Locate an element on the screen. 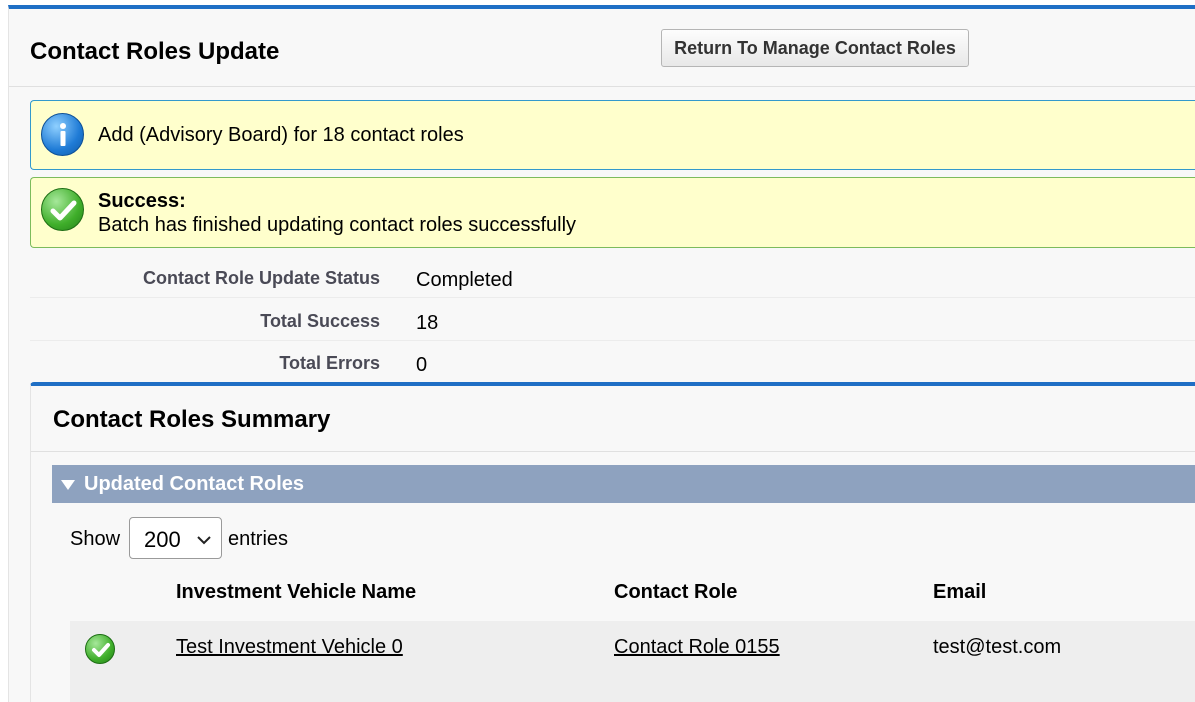 The image size is (1195, 702). entries-label: entries is located at coordinates (258, 539).